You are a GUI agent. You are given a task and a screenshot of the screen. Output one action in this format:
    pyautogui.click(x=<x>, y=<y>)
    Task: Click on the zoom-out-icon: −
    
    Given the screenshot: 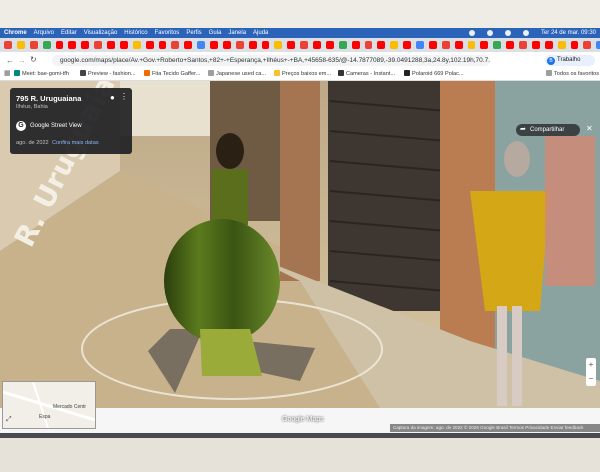 What is the action you would take?
    pyautogui.click(x=591, y=379)
    